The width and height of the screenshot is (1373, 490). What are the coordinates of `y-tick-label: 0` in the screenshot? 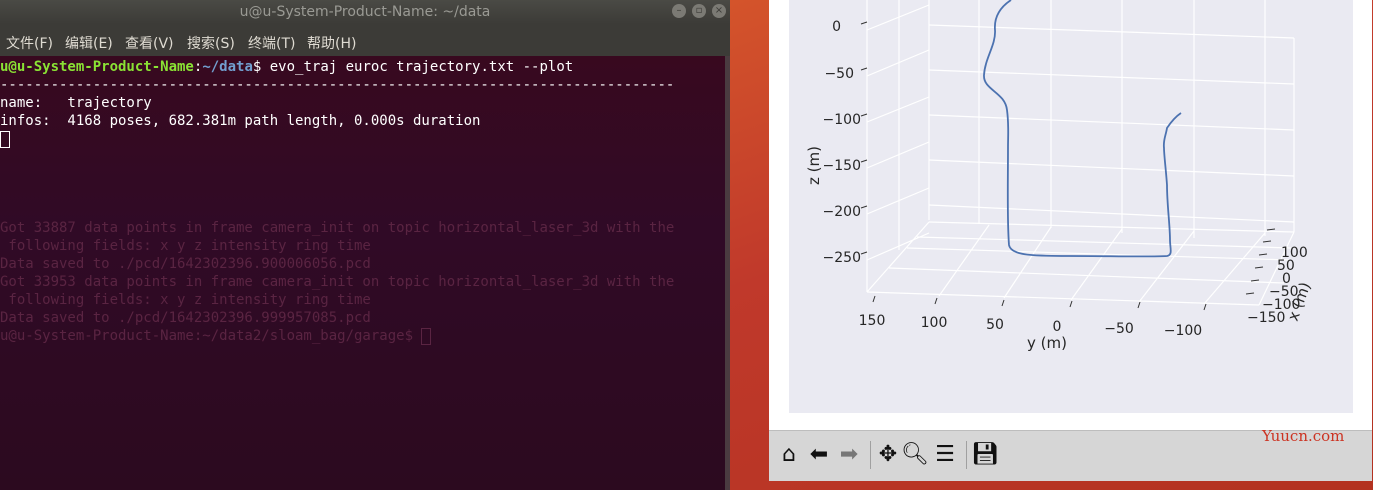 It's located at (1057, 327).